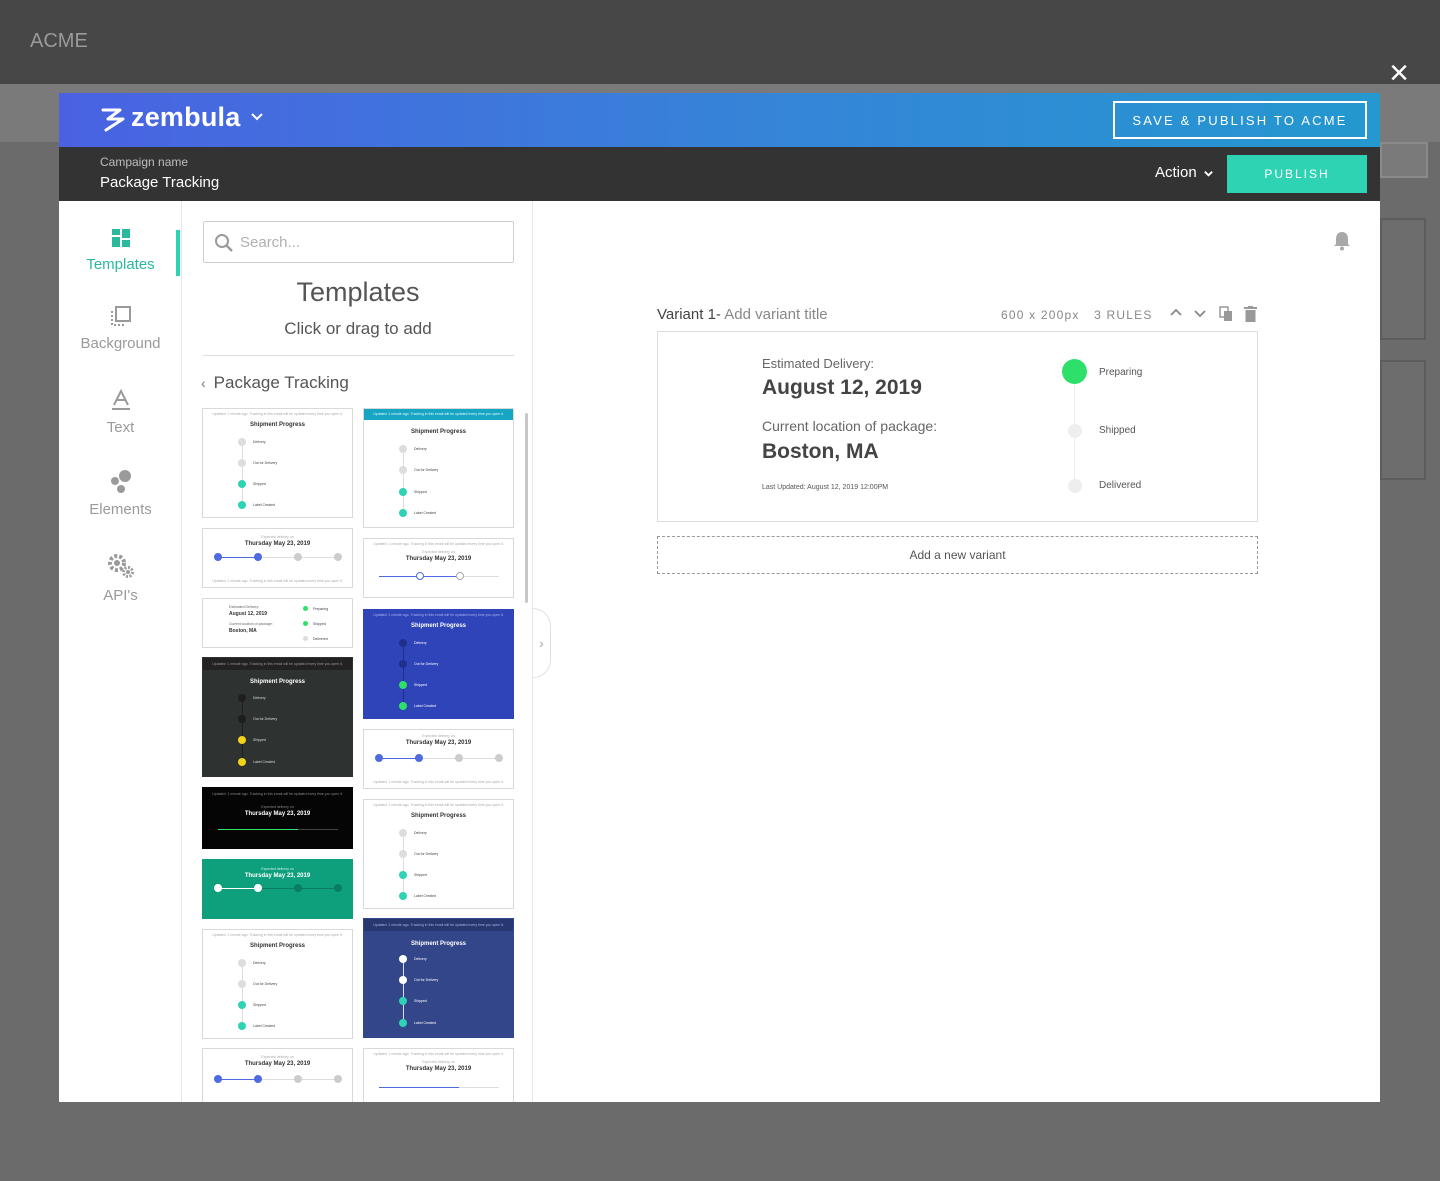 This screenshot has height=1181, width=1440. What do you see at coordinates (120, 316) in the screenshot?
I see `background-icon` at bounding box center [120, 316].